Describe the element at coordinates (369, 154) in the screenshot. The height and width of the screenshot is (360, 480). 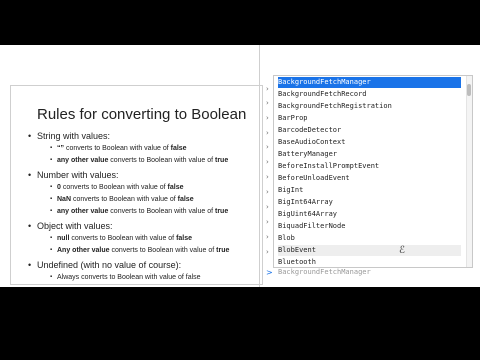
I see `autocomplete-item: BatteryManager` at that location.